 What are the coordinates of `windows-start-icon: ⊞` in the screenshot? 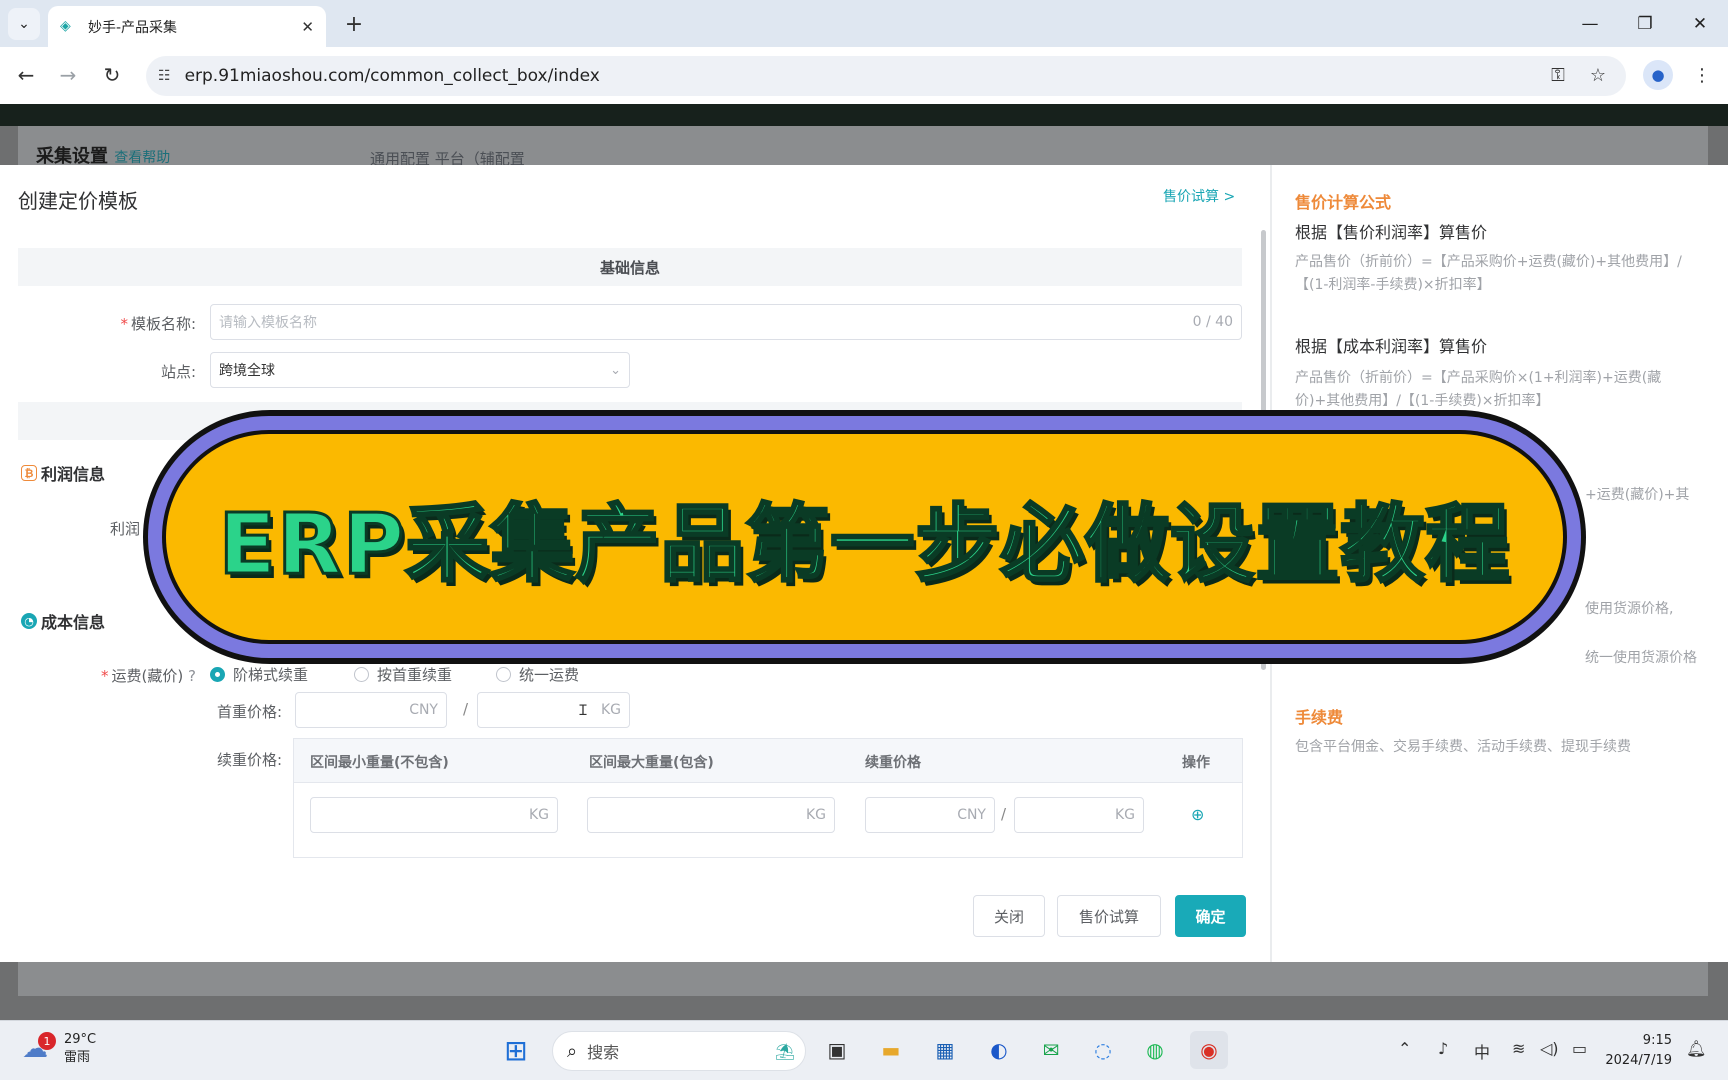 It's located at (516, 1050).